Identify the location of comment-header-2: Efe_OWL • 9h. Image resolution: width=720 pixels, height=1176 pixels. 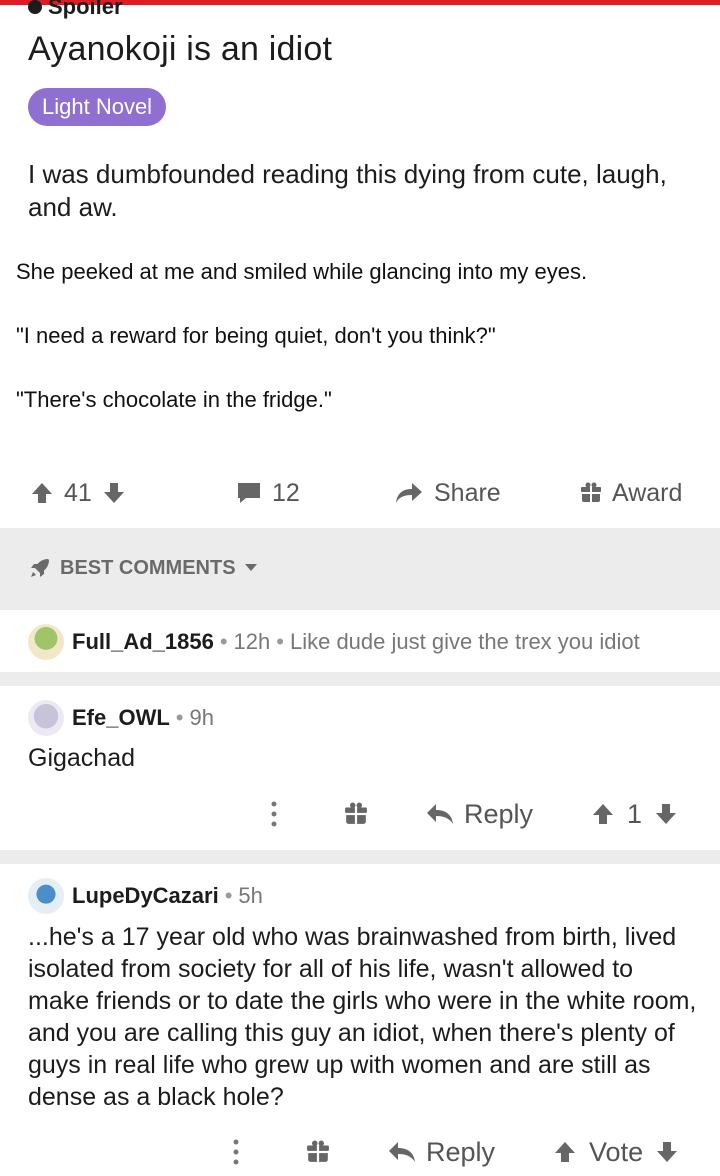
(121, 718).